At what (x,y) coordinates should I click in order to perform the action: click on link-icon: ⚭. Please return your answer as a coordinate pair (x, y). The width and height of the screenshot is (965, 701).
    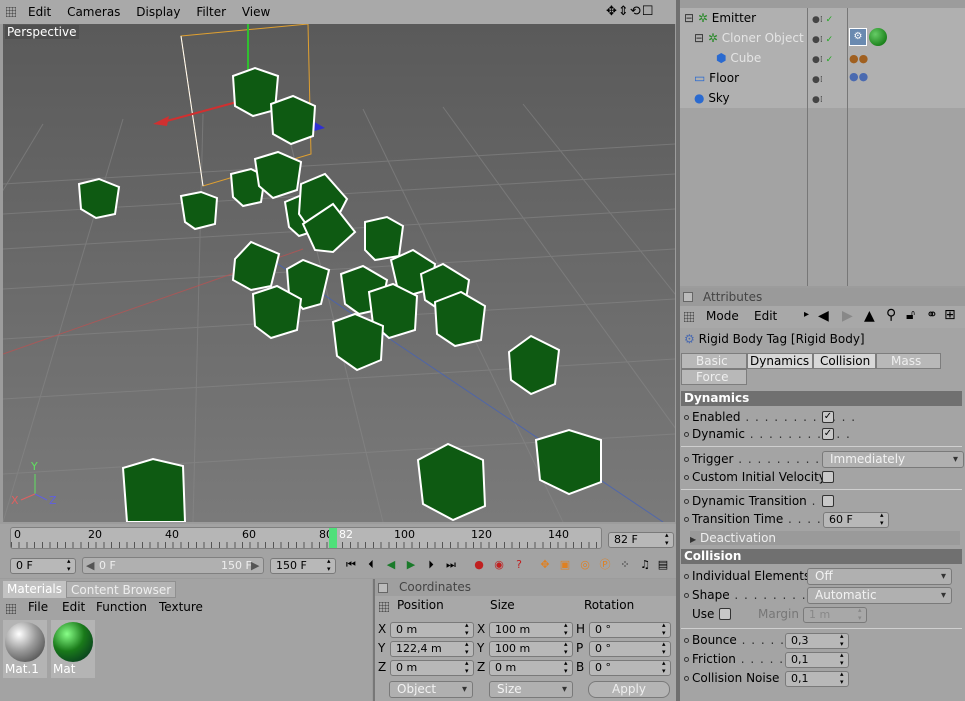
    Looking at the image, I should click on (932, 315).